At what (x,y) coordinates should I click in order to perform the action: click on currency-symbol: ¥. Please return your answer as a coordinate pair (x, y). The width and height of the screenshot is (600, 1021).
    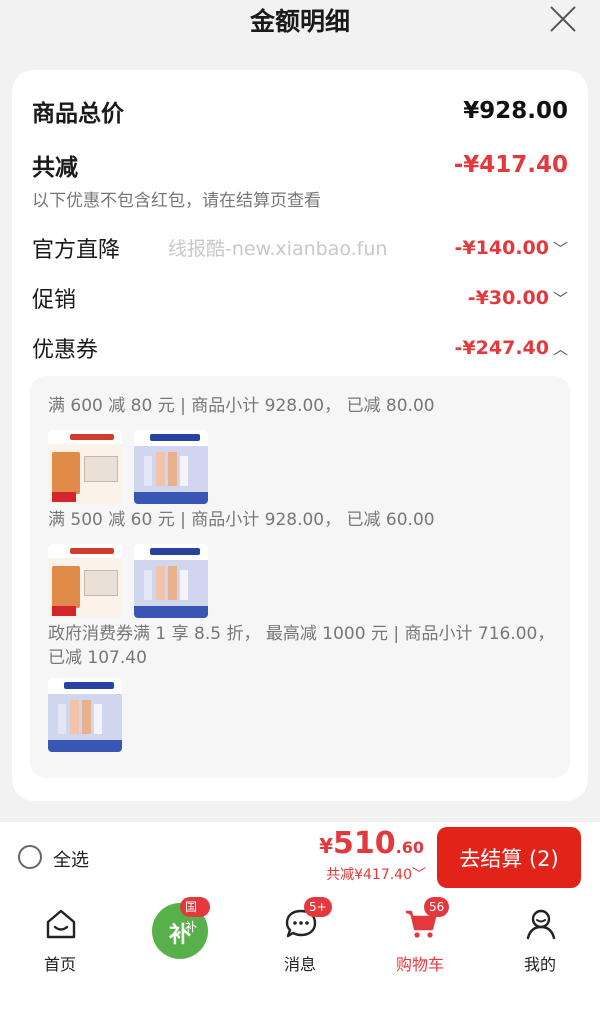
    Looking at the image, I should click on (326, 846).